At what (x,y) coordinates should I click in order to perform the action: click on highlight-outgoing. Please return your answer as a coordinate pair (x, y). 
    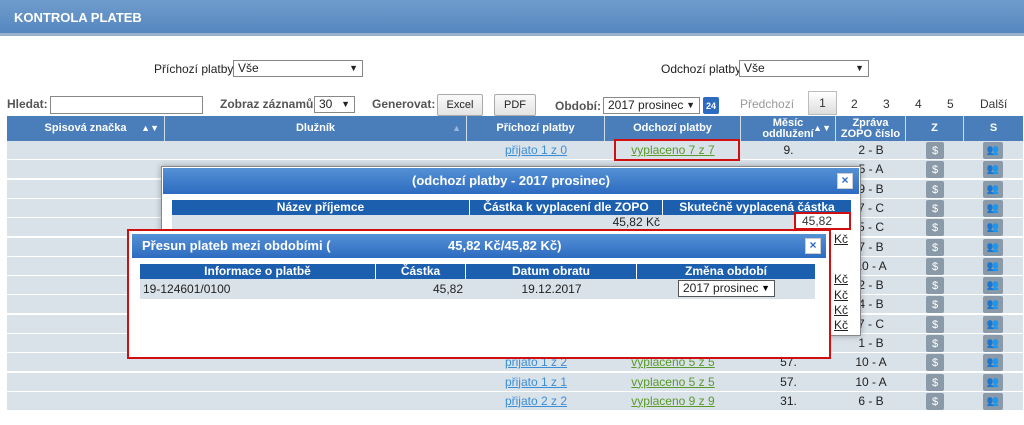
    Looking at the image, I should click on (677, 150).